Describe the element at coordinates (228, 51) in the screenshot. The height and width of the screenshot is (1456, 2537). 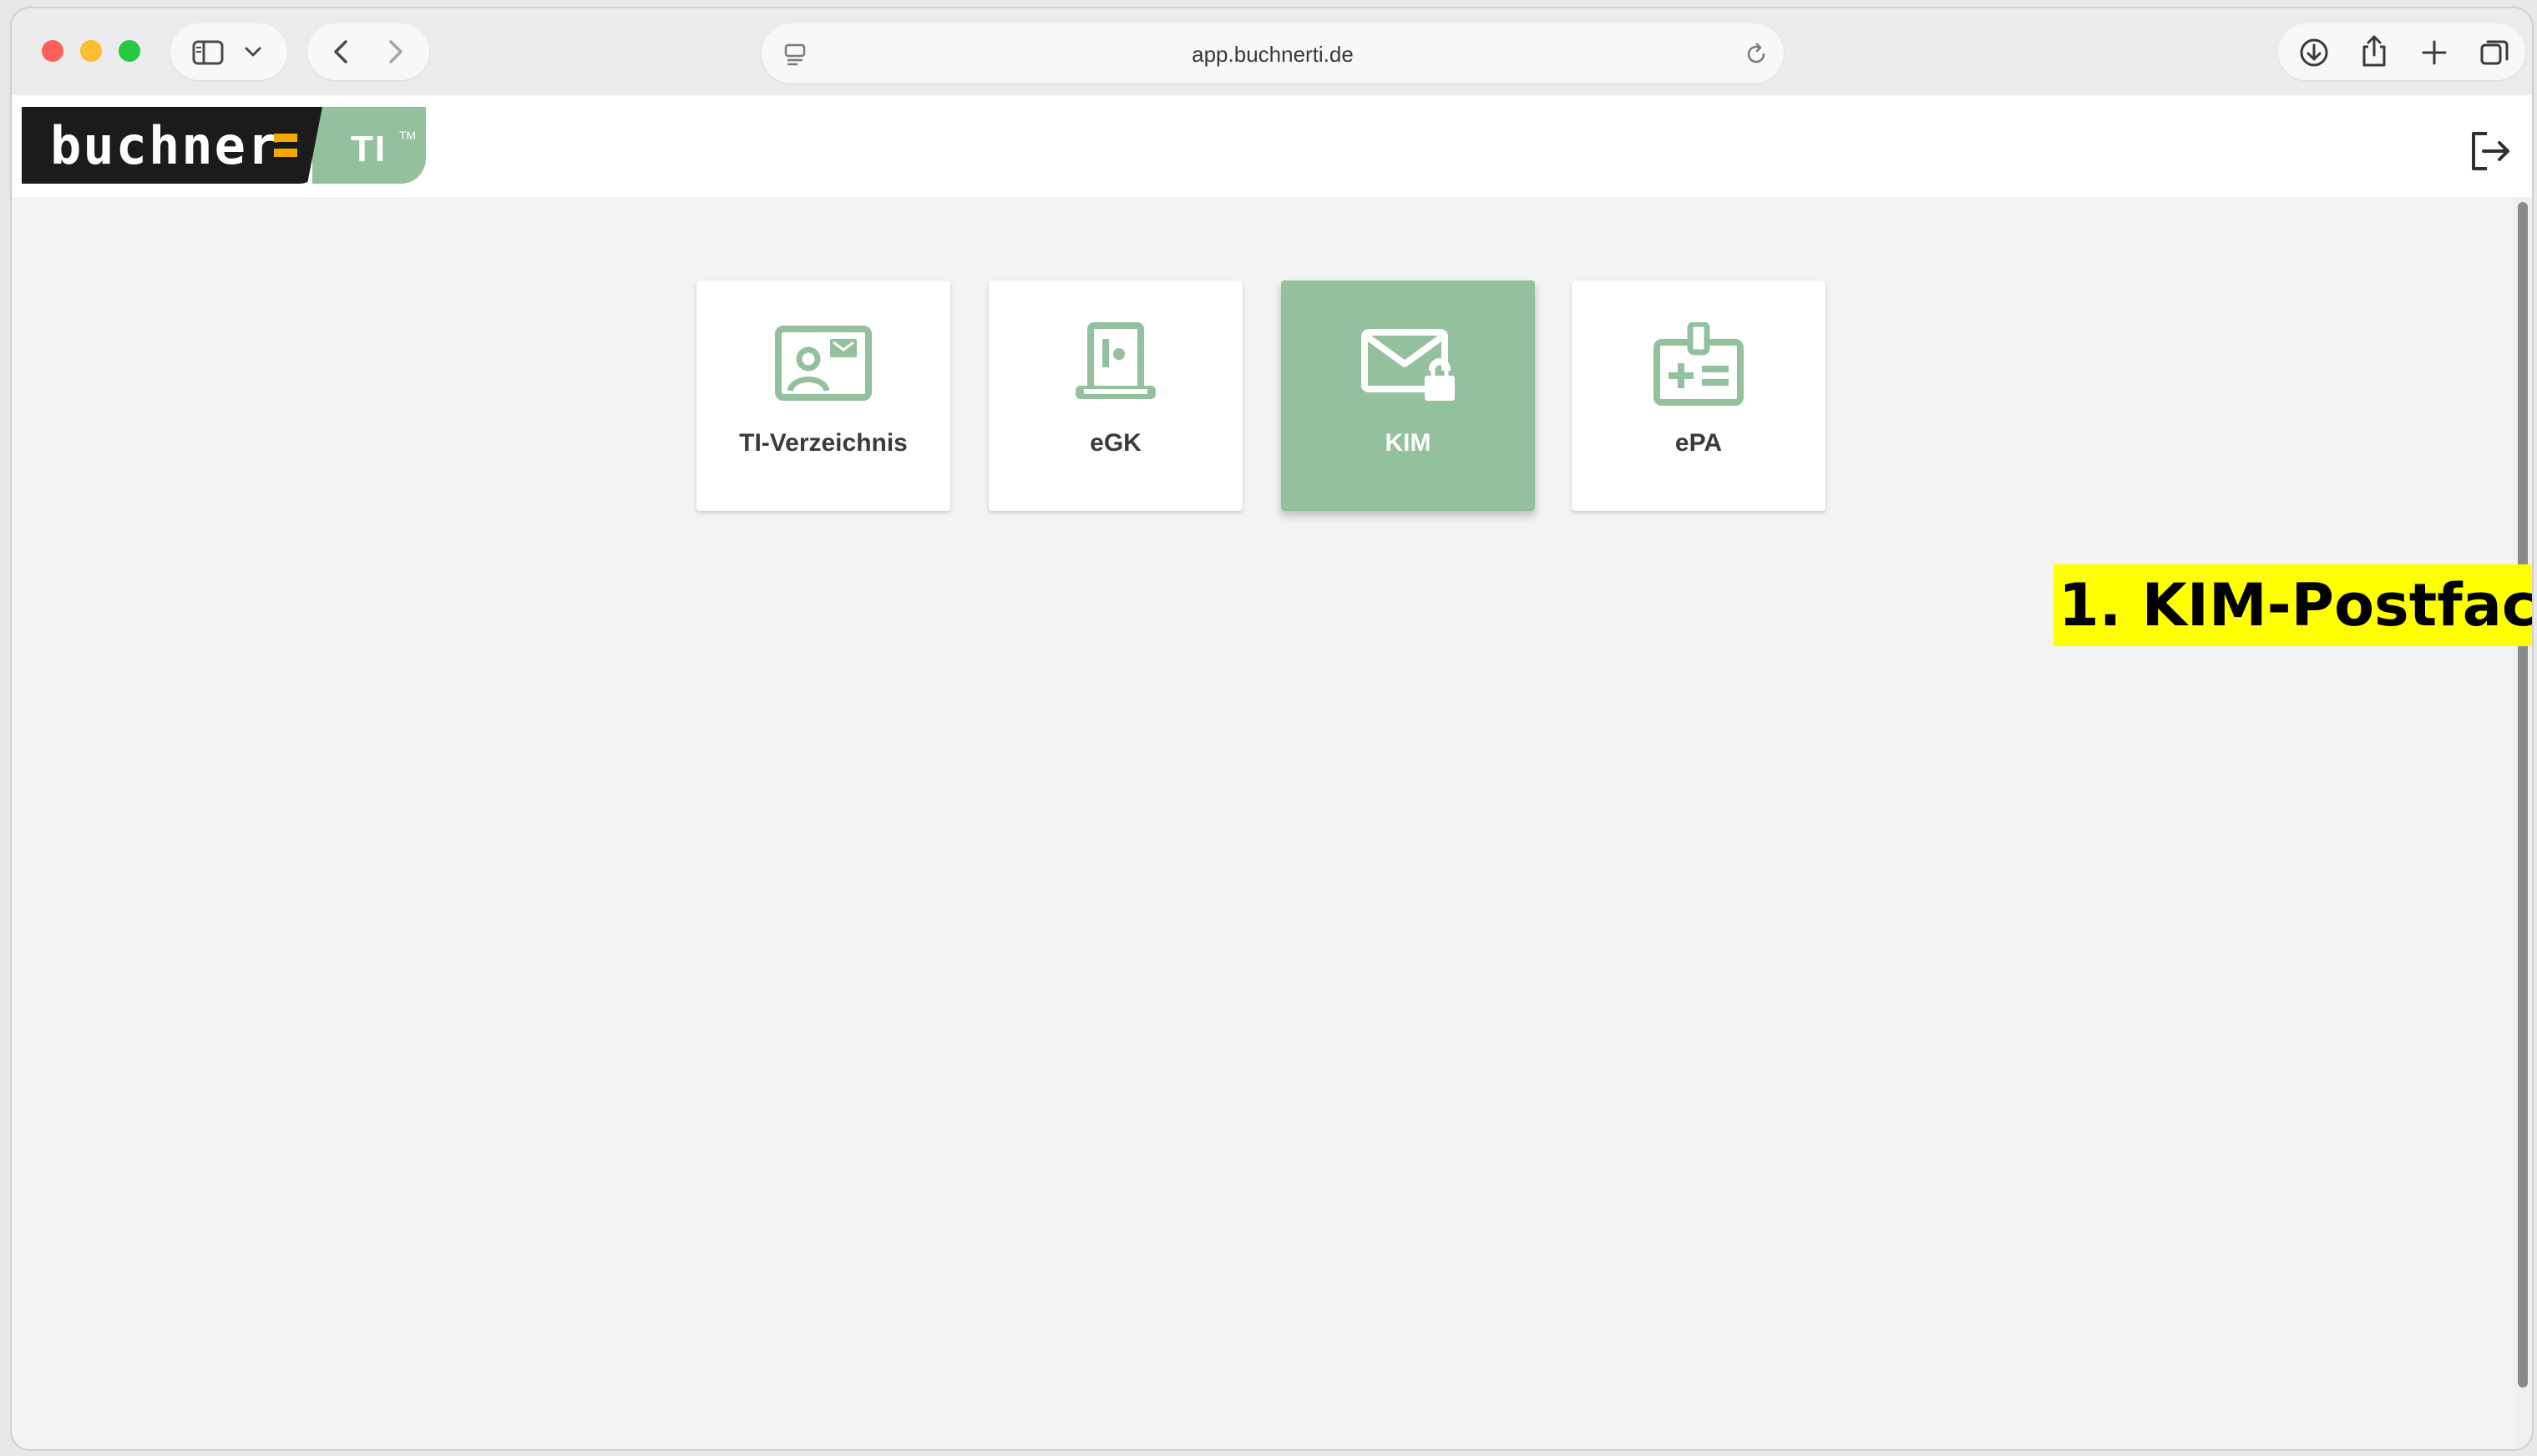
I see `sidebar-toggle-group` at that location.